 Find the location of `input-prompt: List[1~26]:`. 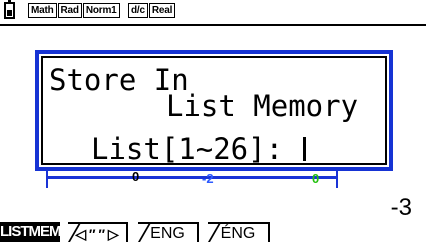

input-prompt: List[1~26]: is located at coordinates (196, 149).